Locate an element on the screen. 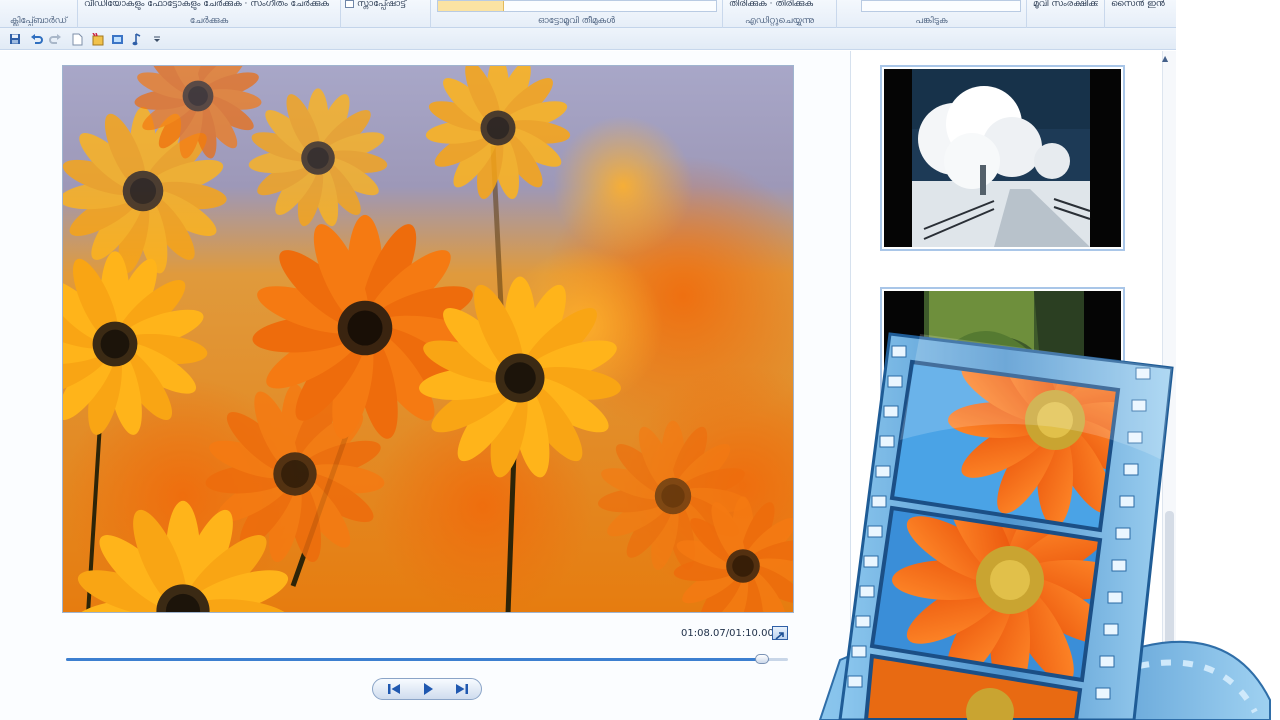 This screenshot has height=720, width=1280. ribbon-group-save: മൂവി സംരക്ഷിക്കുക is located at coordinates (1066, 14).